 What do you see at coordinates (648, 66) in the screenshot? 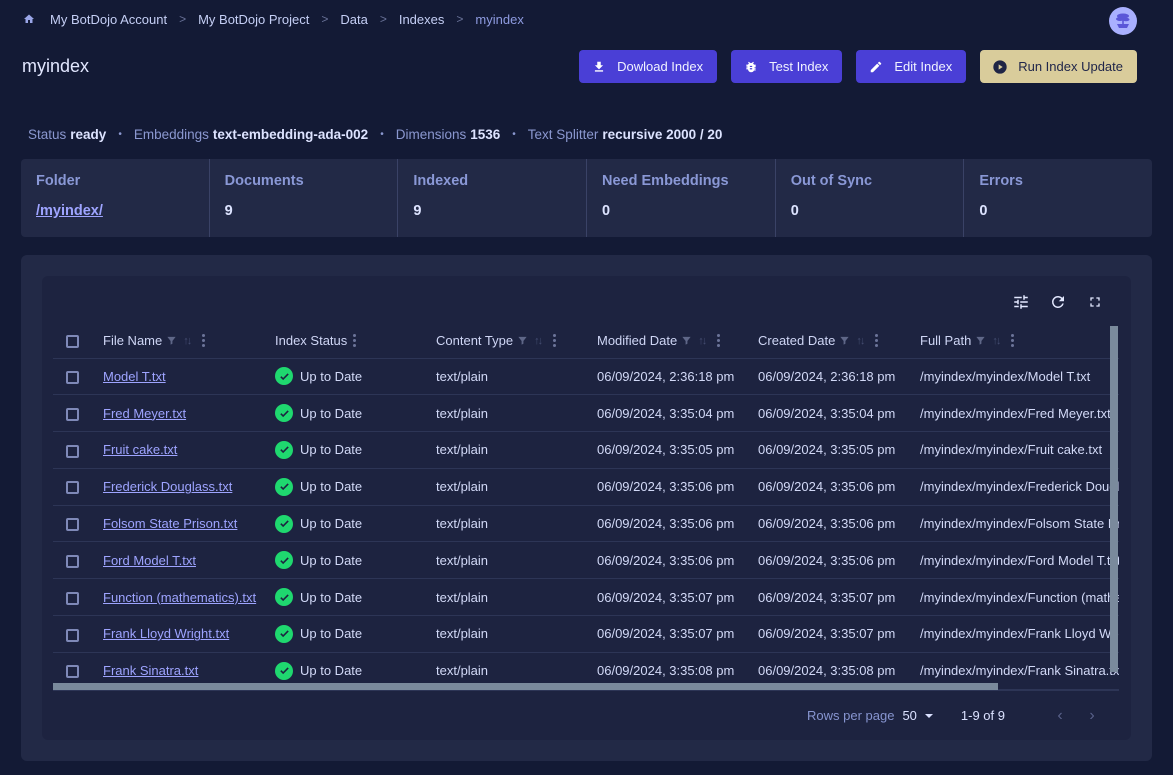
I see `download-index-button: Dowload Index` at bounding box center [648, 66].